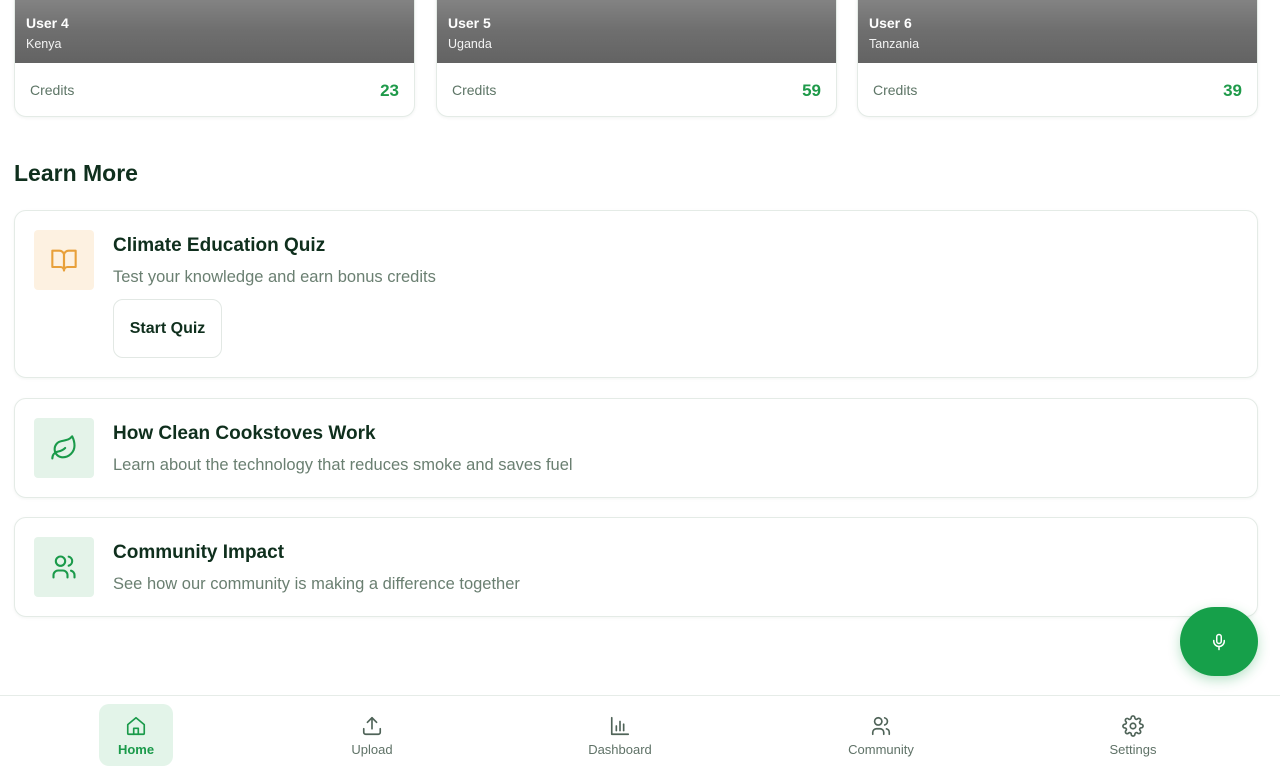 Image resolution: width=1280 pixels, height=772 pixels. I want to click on user-country: Tanzania, so click(894, 44).